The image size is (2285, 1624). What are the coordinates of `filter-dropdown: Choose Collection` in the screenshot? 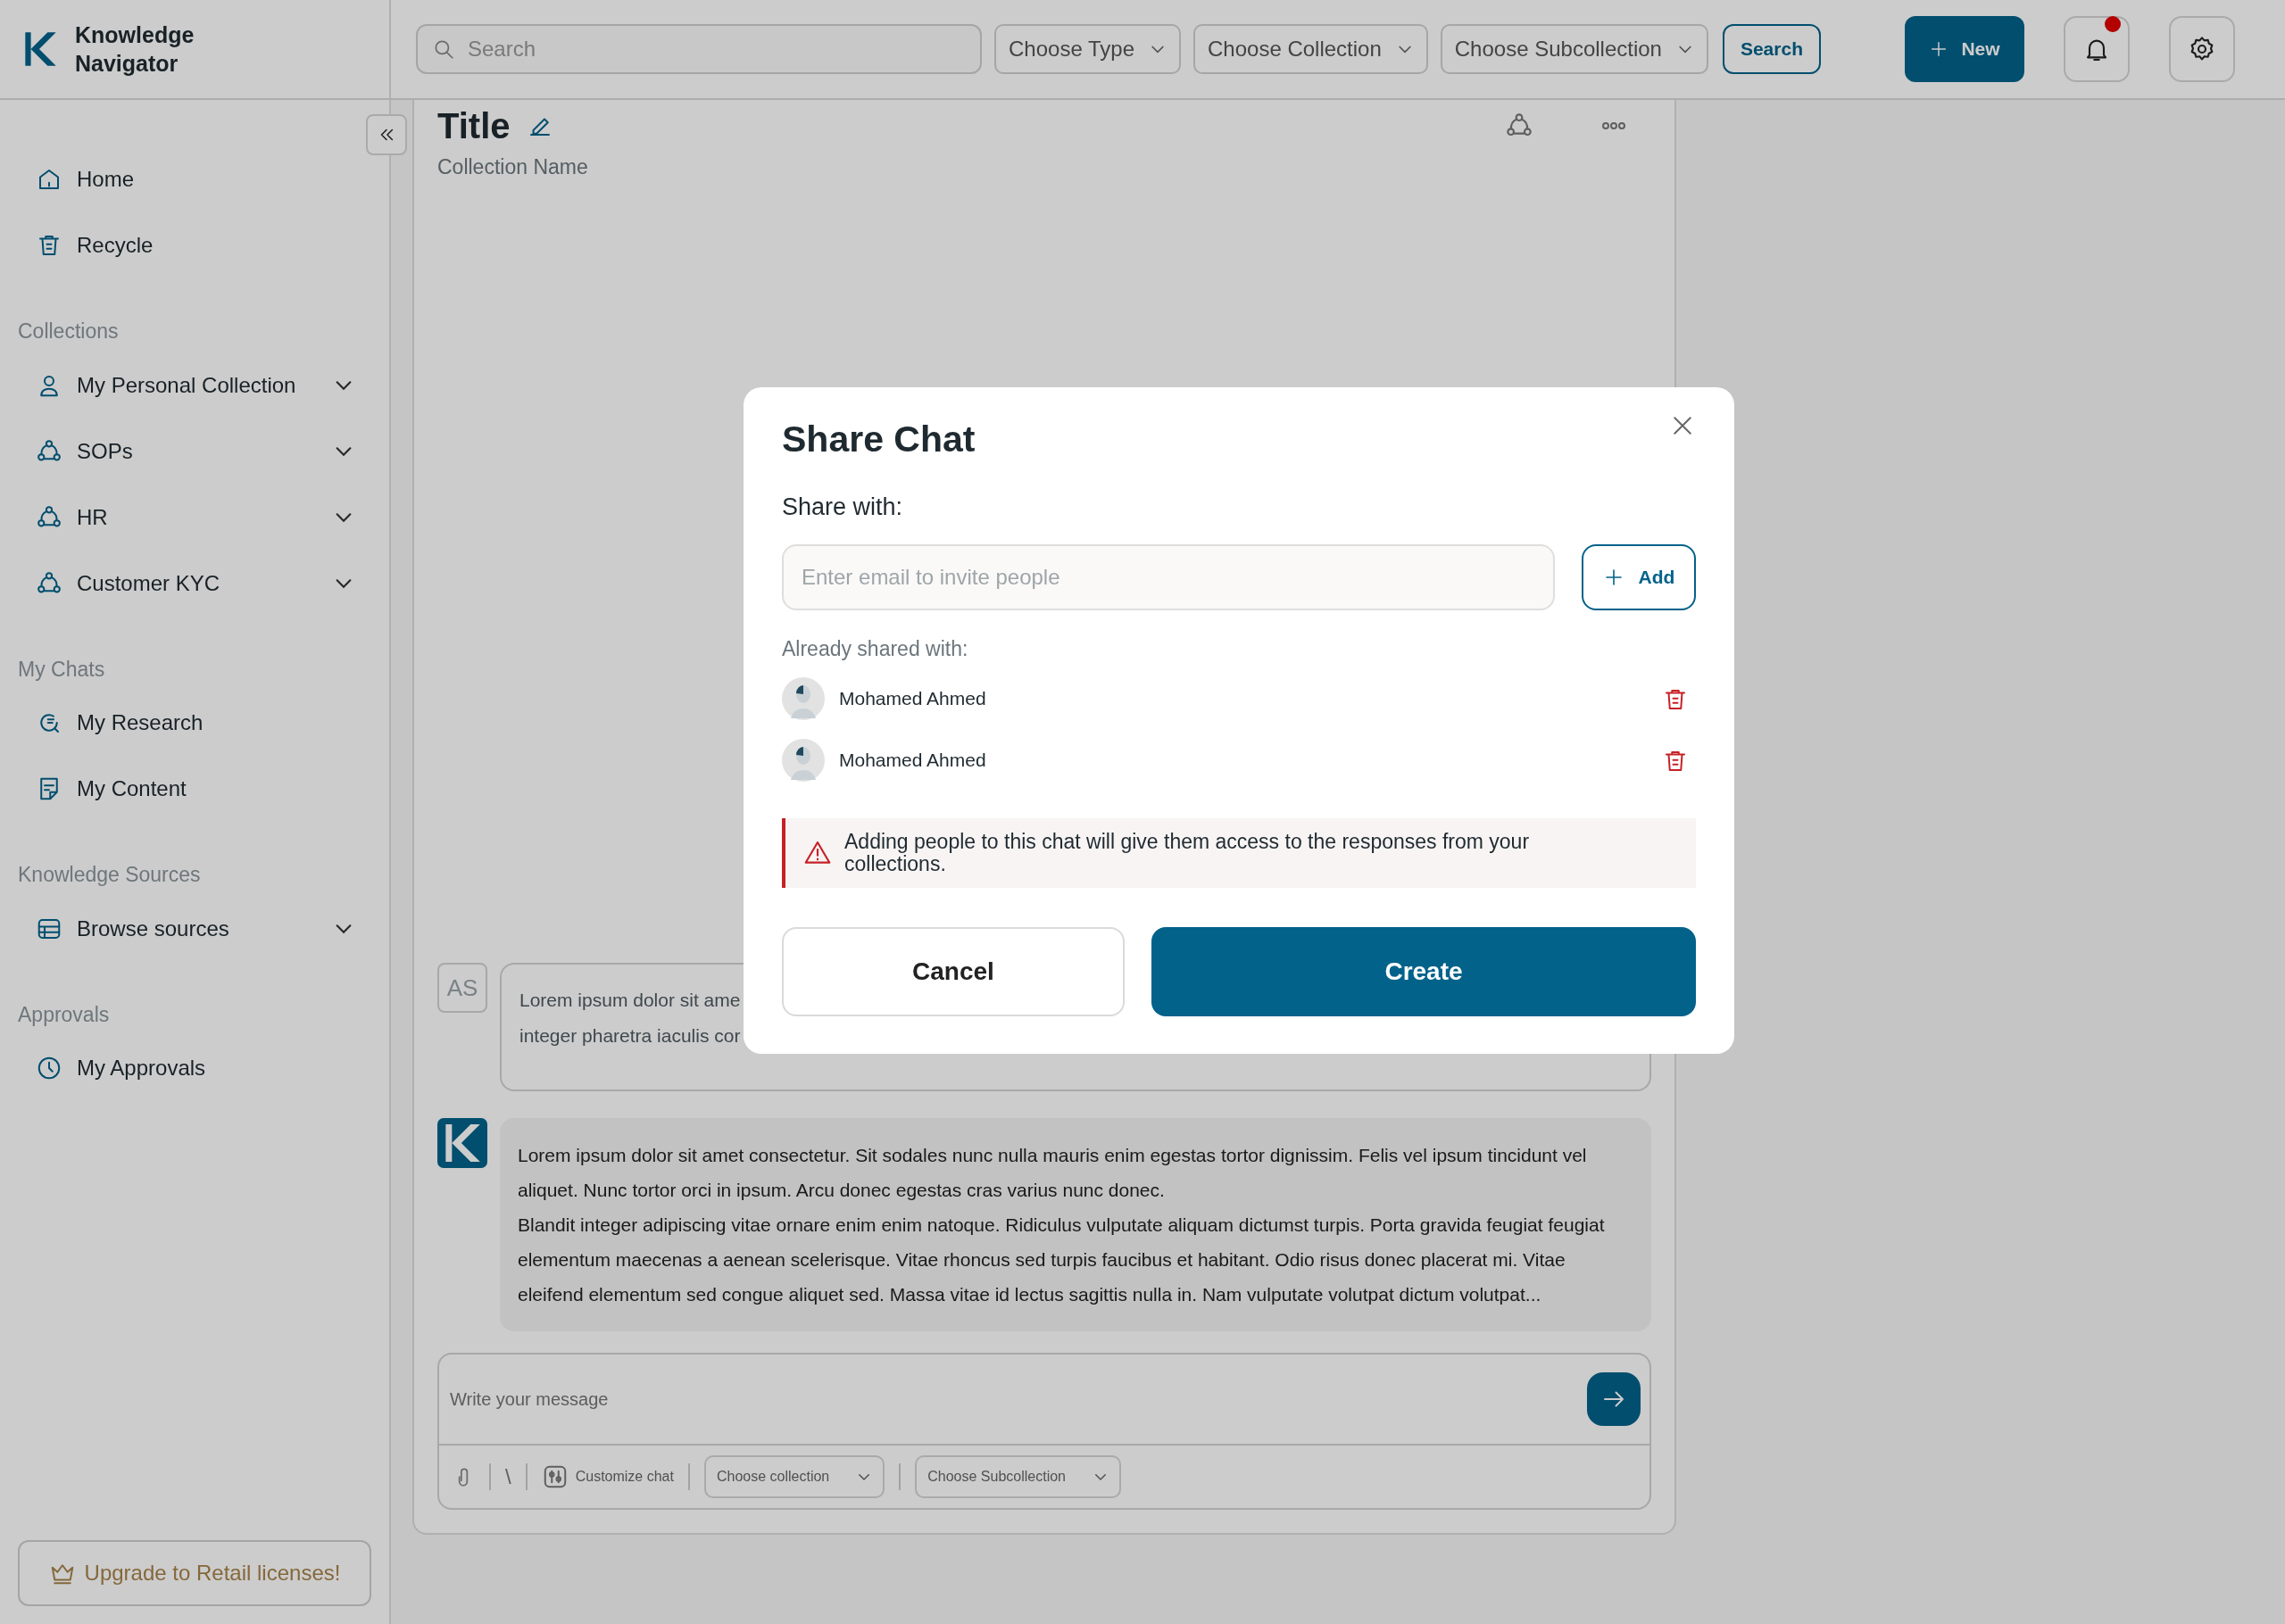 It's located at (1310, 49).